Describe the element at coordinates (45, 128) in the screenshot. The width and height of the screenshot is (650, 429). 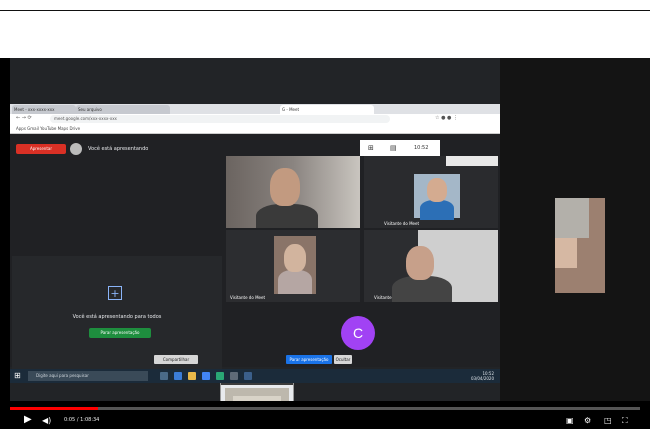
I see `bookmarks-list: Apps Gmail YouTube Maps Drive` at that location.